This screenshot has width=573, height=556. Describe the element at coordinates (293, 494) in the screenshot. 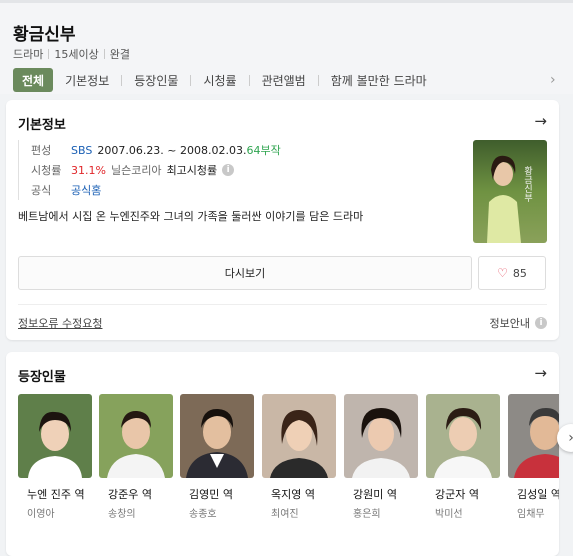

I see `cast-role: 옥지영 역` at that location.